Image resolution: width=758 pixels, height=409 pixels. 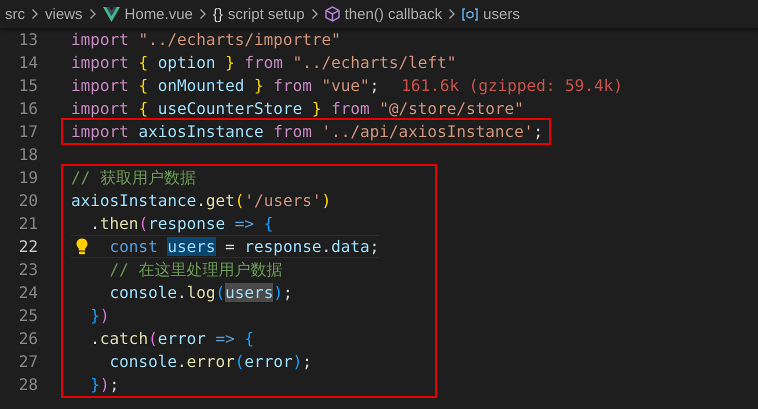 What do you see at coordinates (28, 201) in the screenshot?
I see `line-number: 20` at bounding box center [28, 201].